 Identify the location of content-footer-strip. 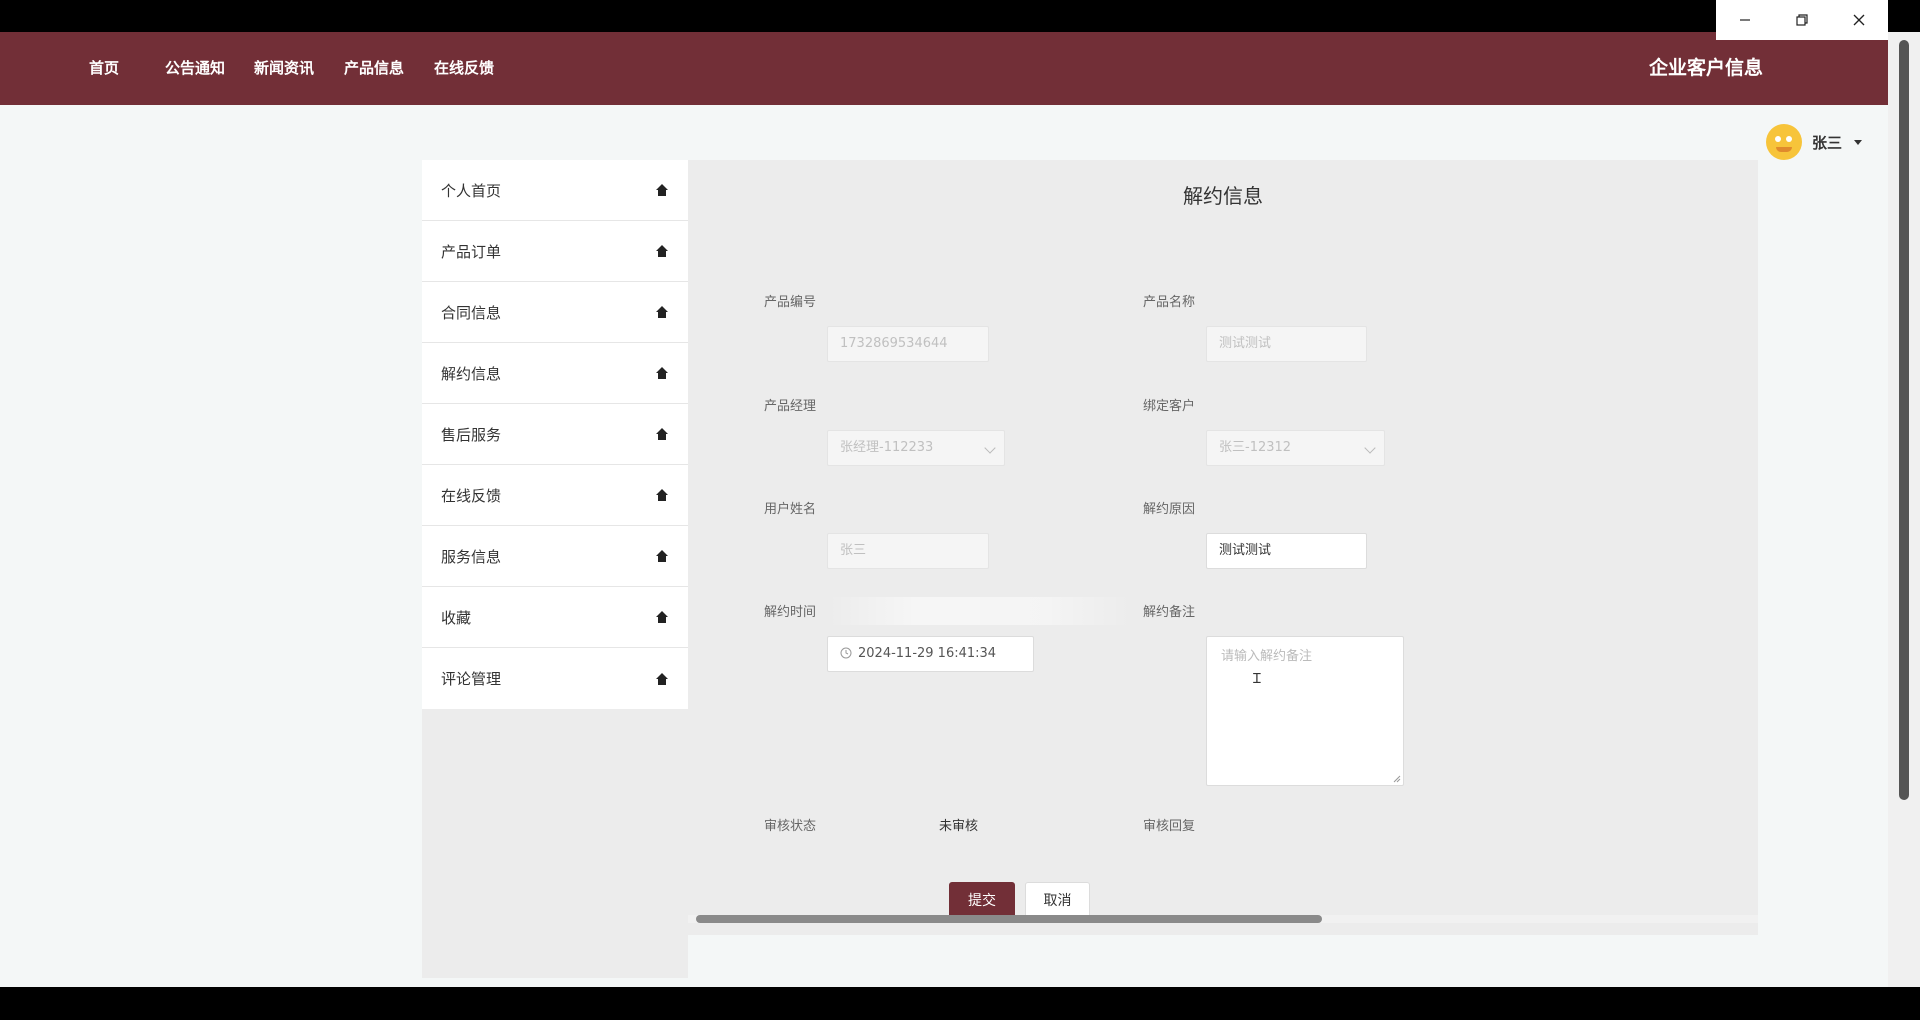
(1223, 956).